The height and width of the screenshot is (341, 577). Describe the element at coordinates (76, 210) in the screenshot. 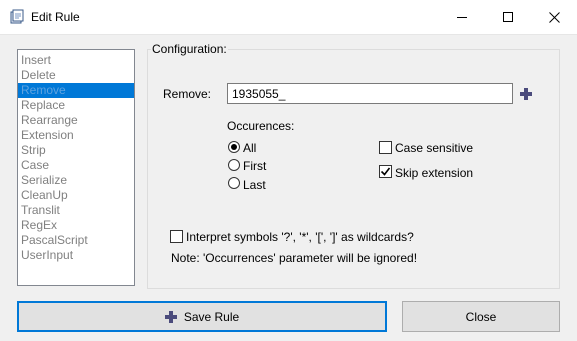

I see `rule-list-item: Translit` at that location.